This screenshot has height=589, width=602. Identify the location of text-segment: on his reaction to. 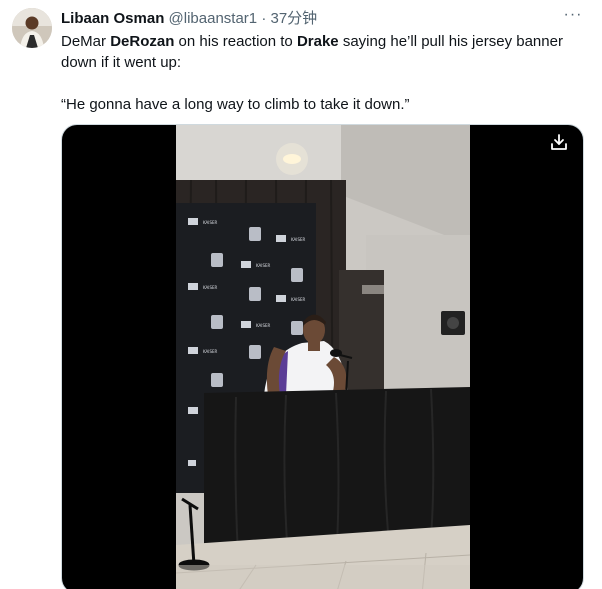
(235, 41).